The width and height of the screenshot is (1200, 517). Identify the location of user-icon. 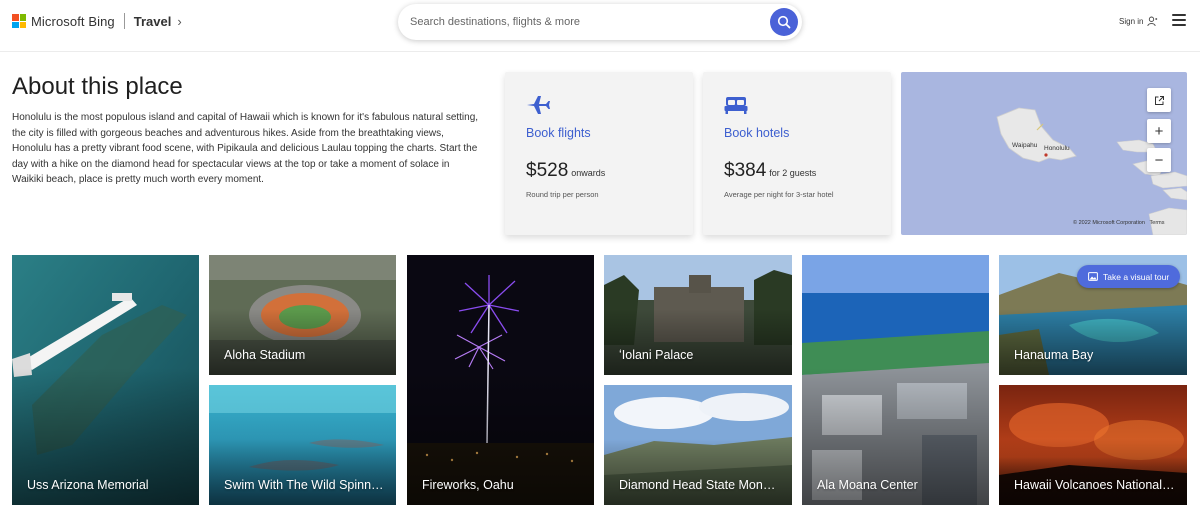
(1152, 21).